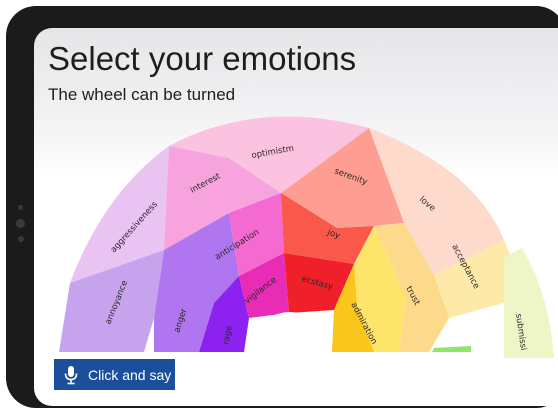 This screenshot has height=410, width=558. I want to click on click-and-say-label: Click and say, so click(130, 374).